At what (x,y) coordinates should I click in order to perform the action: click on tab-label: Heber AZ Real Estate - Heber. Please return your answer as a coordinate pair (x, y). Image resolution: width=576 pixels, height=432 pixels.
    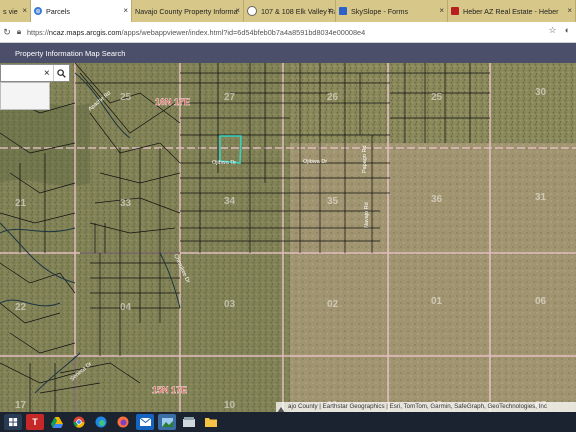
    Looking at the image, I should click on (511, 11).